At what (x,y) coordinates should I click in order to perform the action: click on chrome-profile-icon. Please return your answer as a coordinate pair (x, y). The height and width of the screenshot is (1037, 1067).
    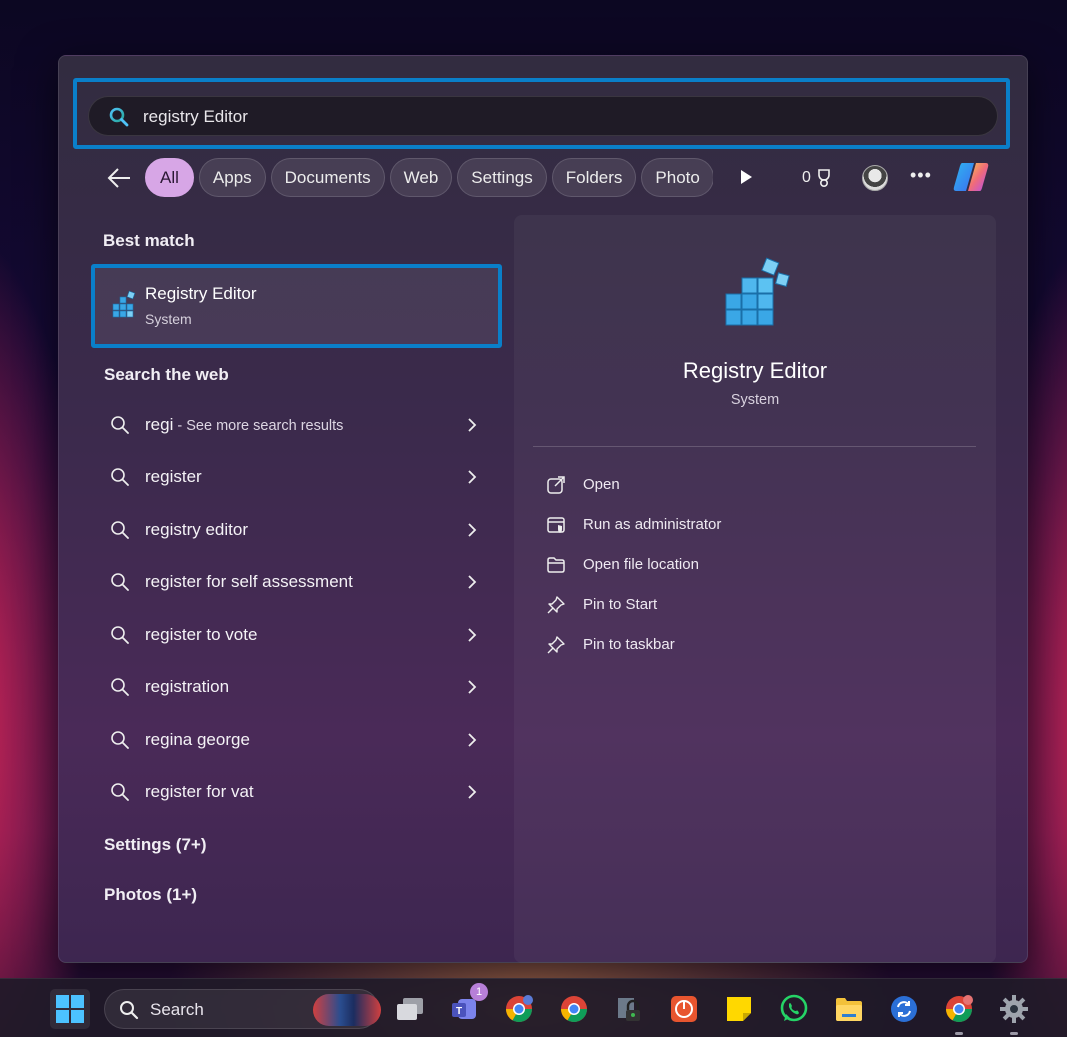
    Looking at the image, I should click on (519, 1009).